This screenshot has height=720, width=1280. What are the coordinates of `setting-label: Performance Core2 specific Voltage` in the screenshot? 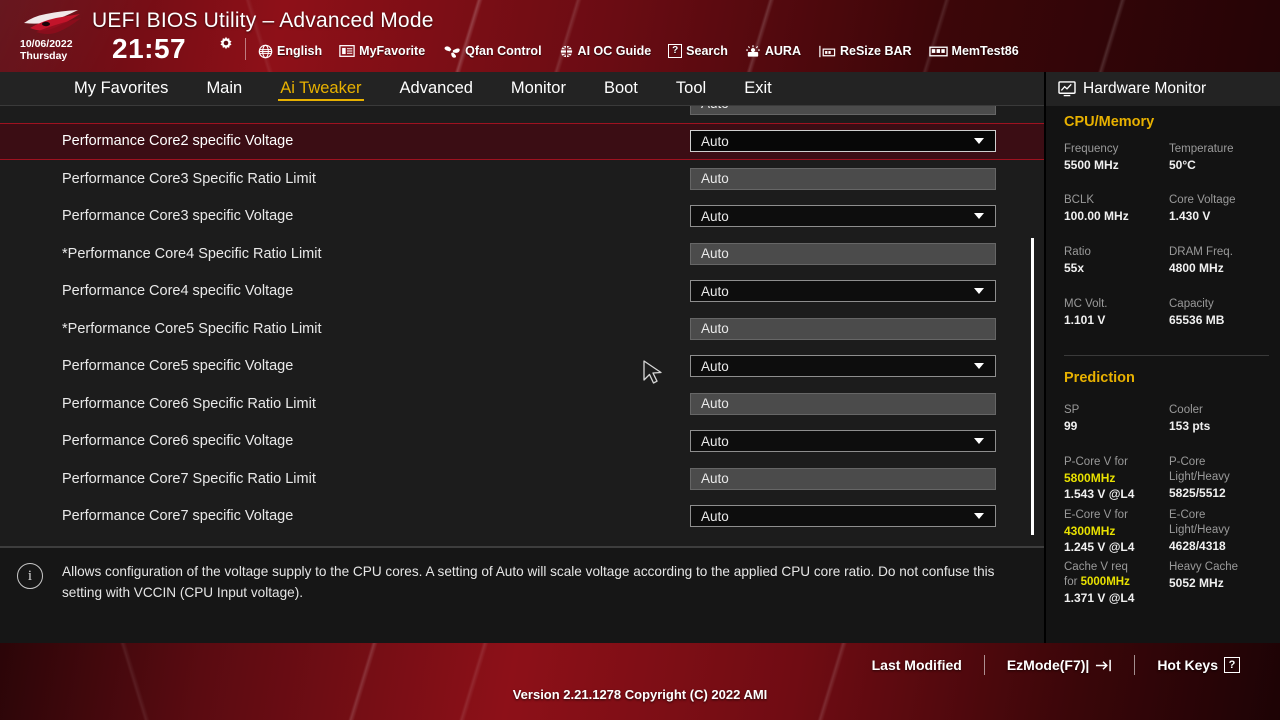 It's located at (178, 141).